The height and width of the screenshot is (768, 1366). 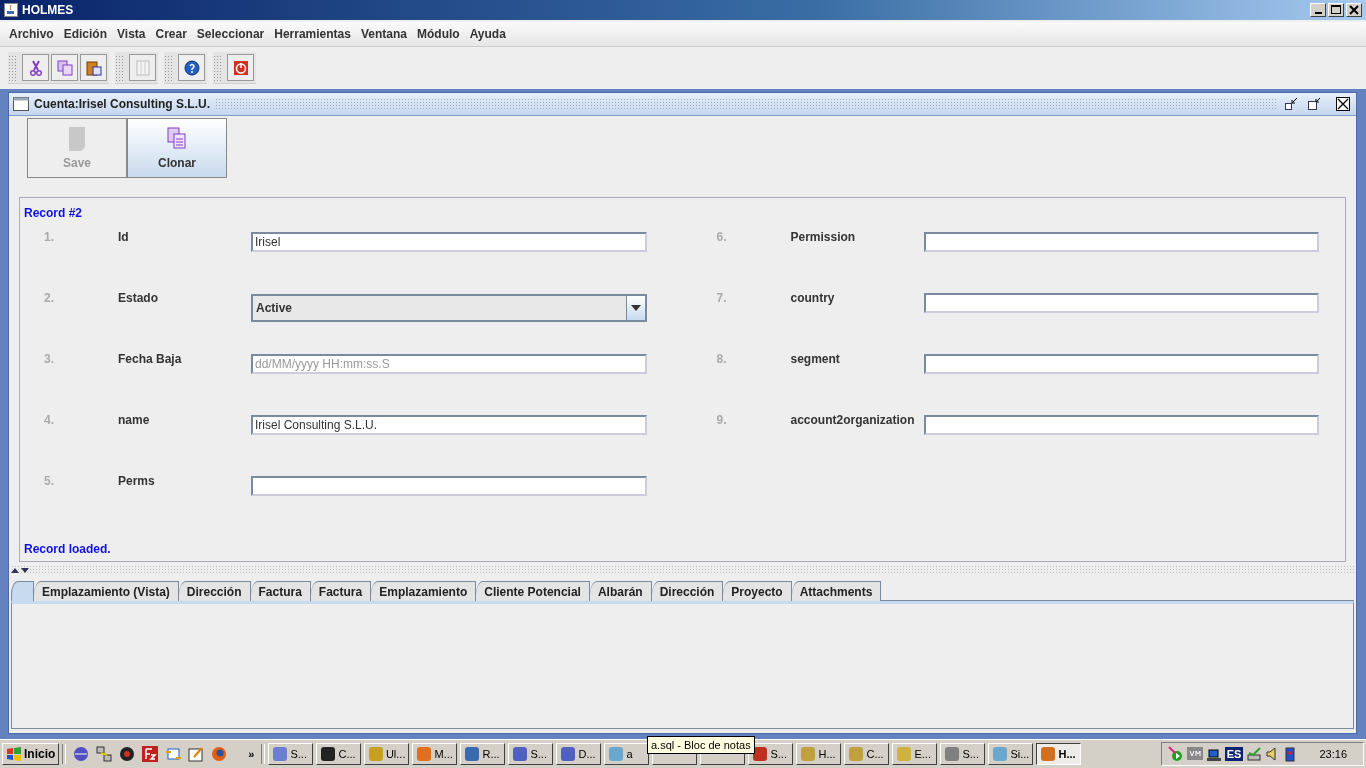 I want to click on field-label: Perms, so click(x=137, y=480).